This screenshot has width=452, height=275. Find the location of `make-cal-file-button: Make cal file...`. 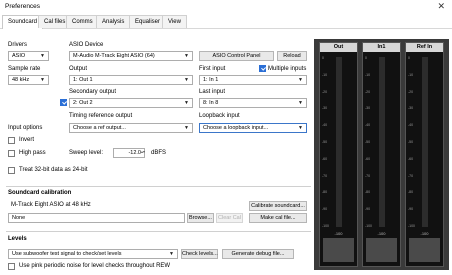

make-cal-file-button: Make cal file... is located at coordinates (278, 218).